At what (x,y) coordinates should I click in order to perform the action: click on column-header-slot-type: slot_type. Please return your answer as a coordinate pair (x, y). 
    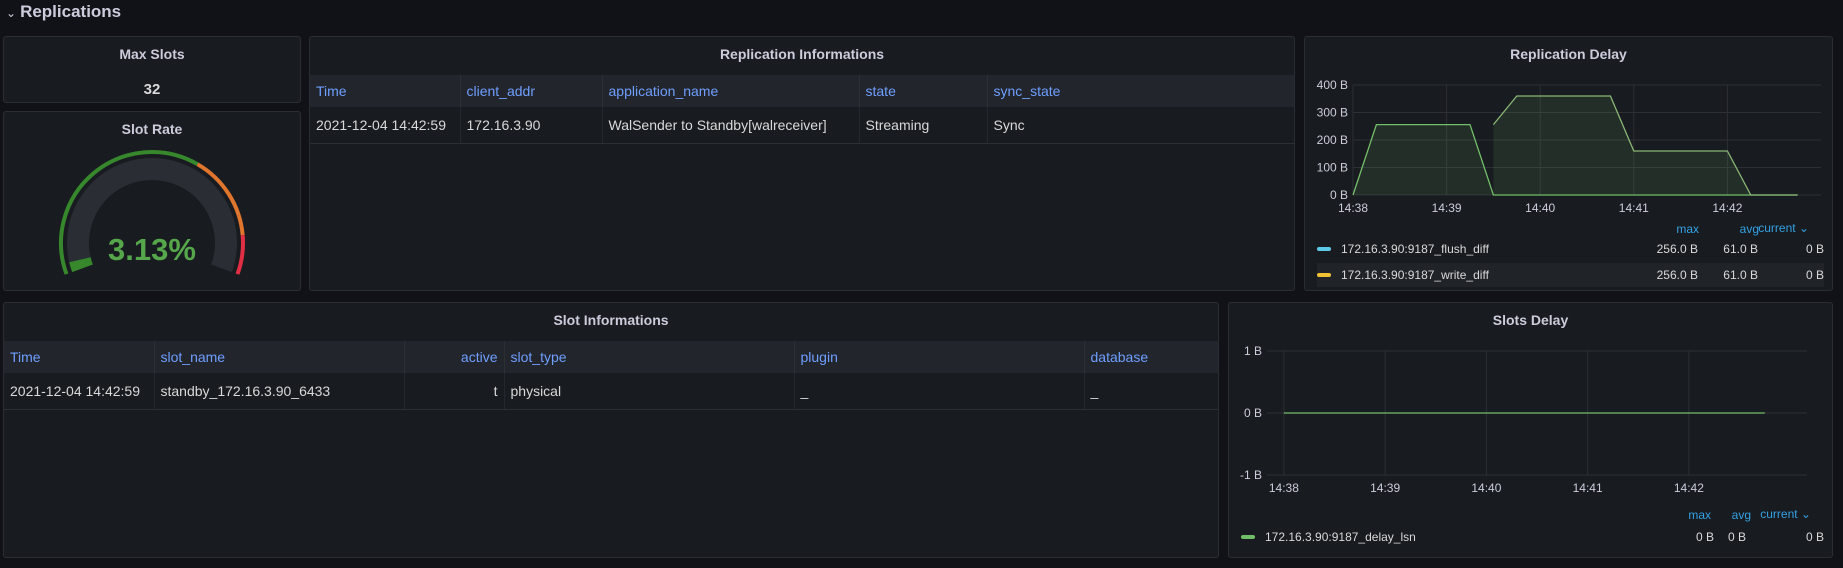
    Looking at the image, I should click on (649, 357).